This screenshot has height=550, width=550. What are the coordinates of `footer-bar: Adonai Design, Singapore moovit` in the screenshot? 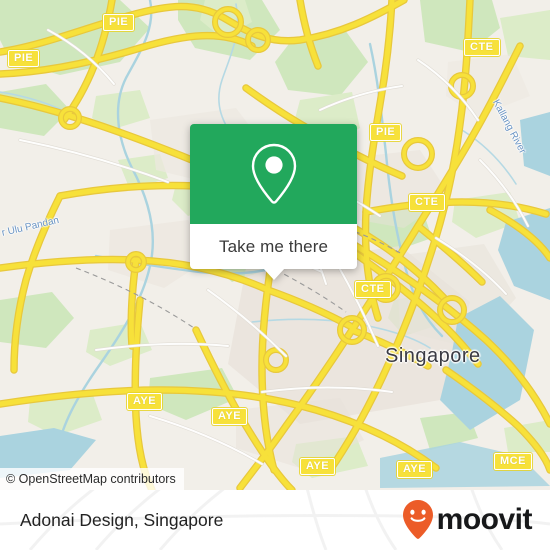 It's located at (275, 520).